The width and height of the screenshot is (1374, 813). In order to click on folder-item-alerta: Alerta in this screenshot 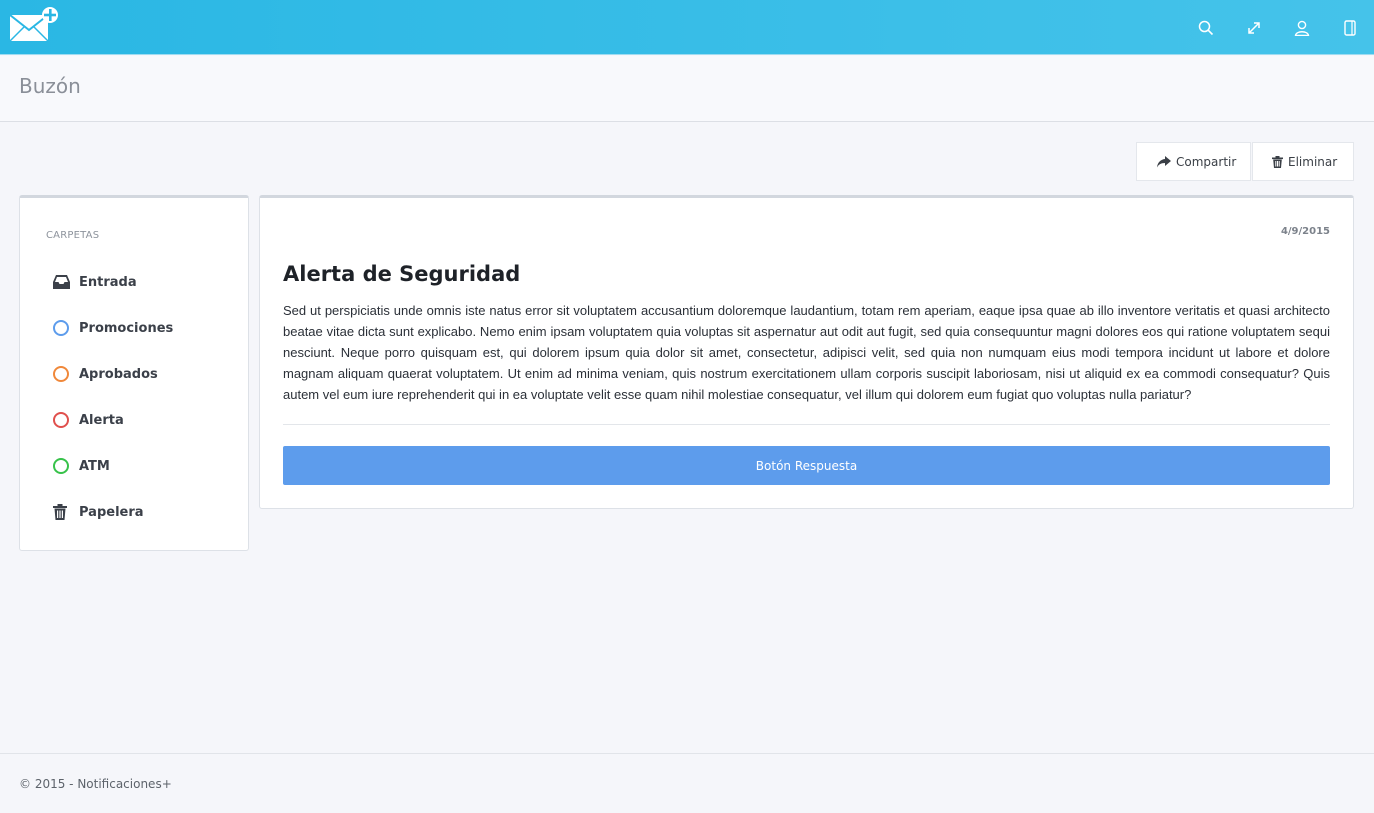, I will do `click(140, 420)`.